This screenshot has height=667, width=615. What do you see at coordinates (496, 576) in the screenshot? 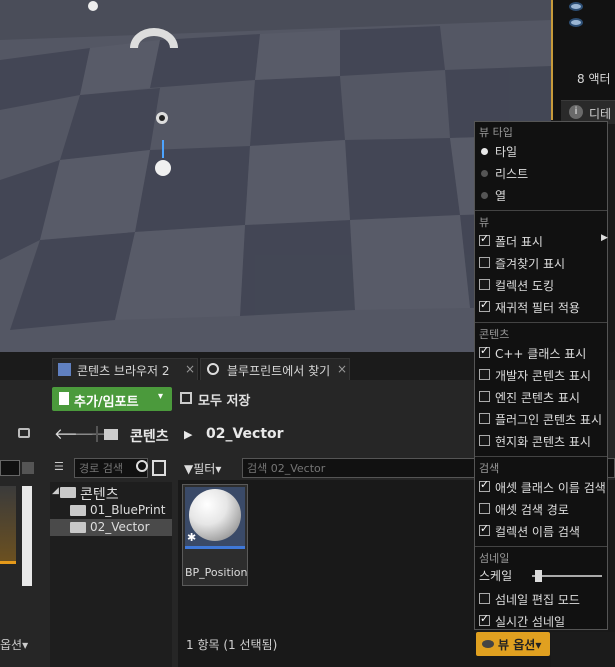
I see `scale-label: 스케일` at bounding box center [496, 576].